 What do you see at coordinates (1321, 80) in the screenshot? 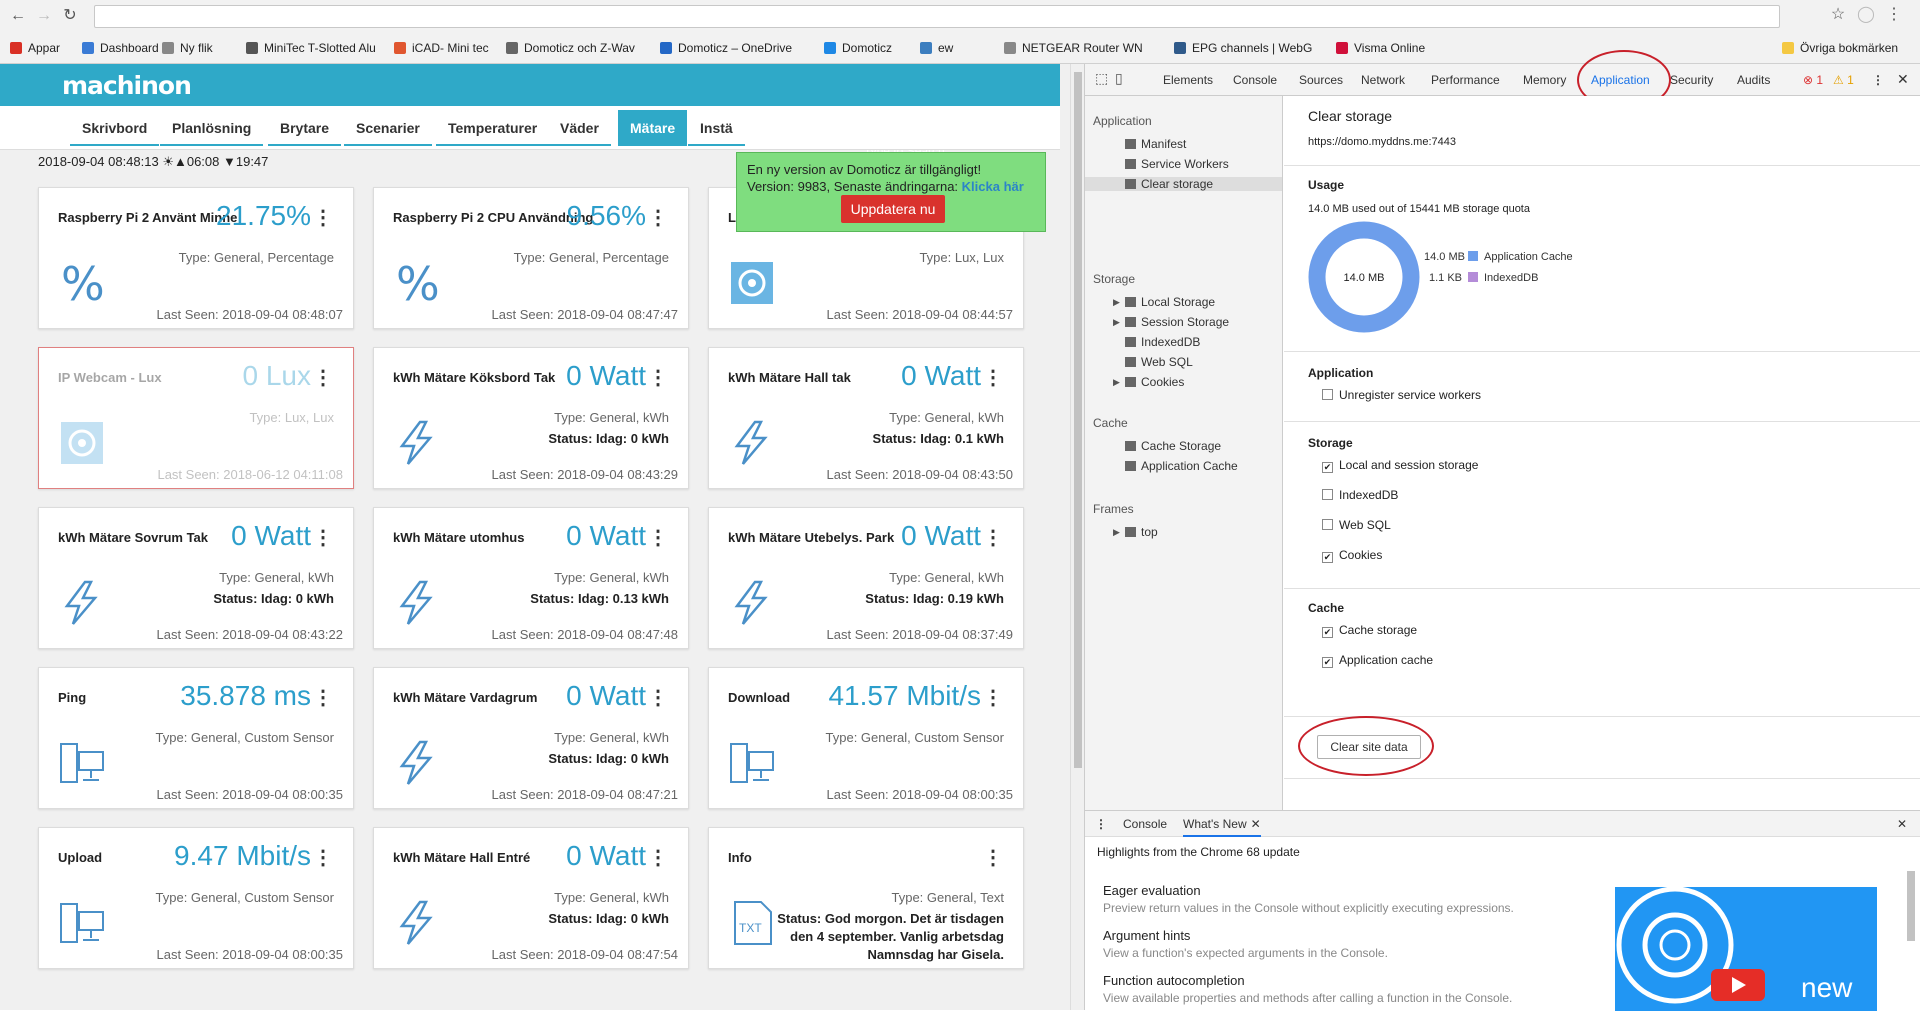
I see `devtools-tab: Sources` at bounding box center [1321, 80].